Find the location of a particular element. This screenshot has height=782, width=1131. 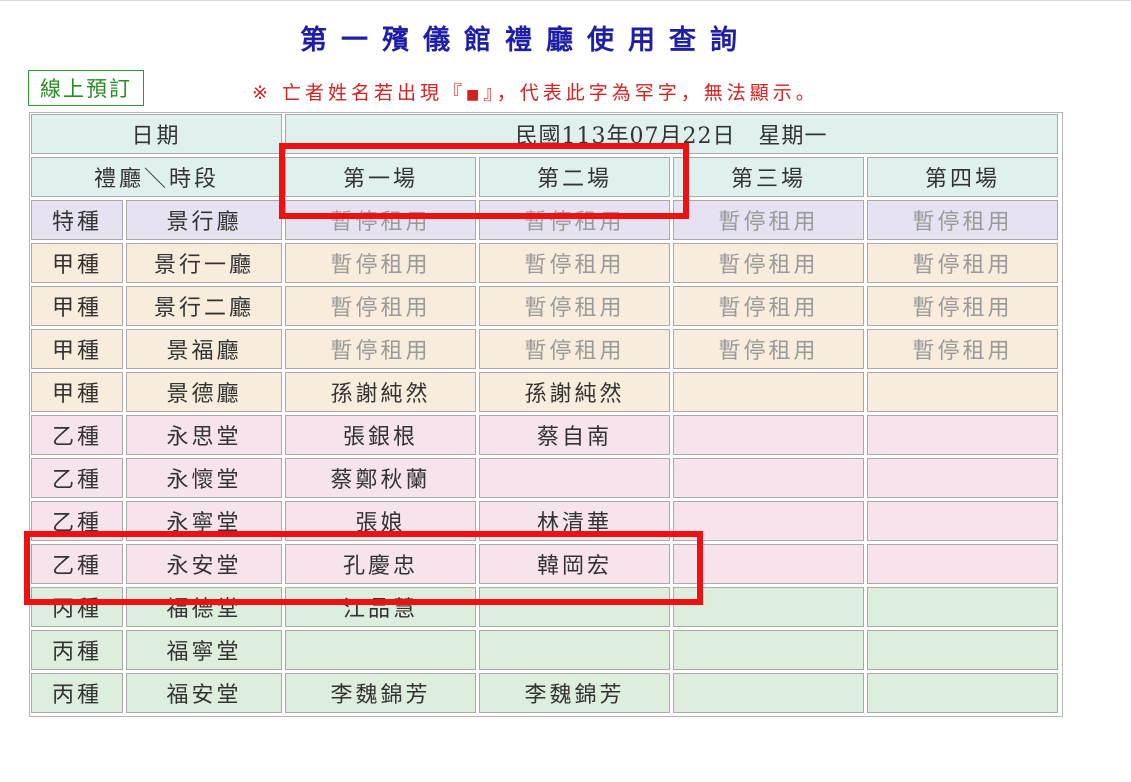

slot-cell-1: 江品慧 is located at coordinates (380, 607).